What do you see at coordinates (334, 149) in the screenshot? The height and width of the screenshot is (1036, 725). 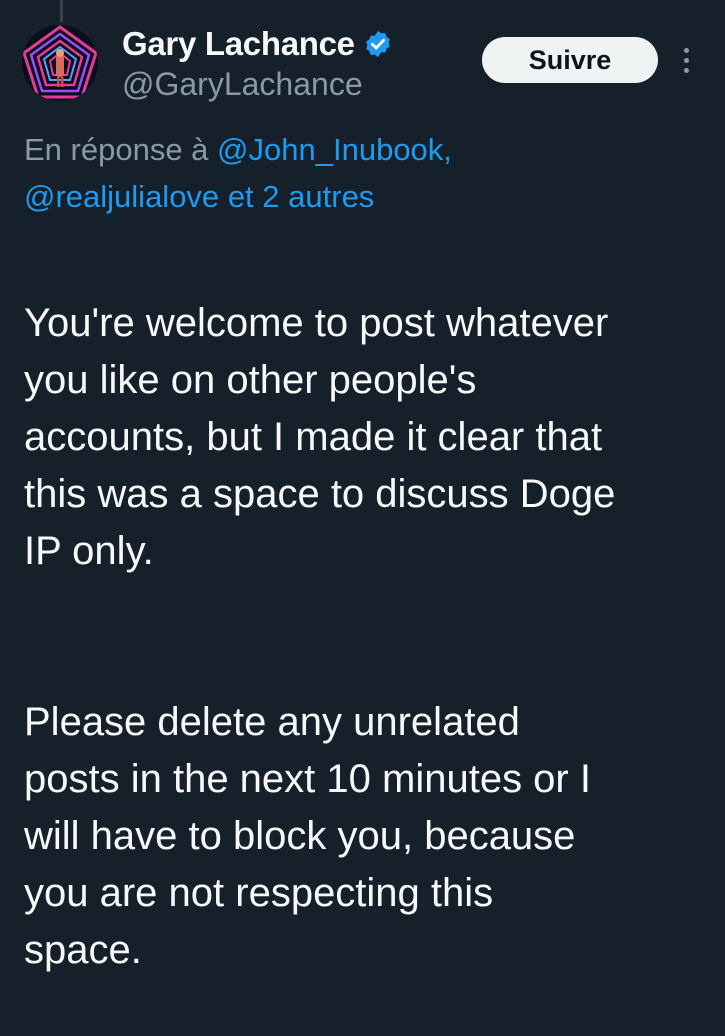 I see `mention-link-john-inubook: @John_Inubook,` at bounding box center [334, 149].